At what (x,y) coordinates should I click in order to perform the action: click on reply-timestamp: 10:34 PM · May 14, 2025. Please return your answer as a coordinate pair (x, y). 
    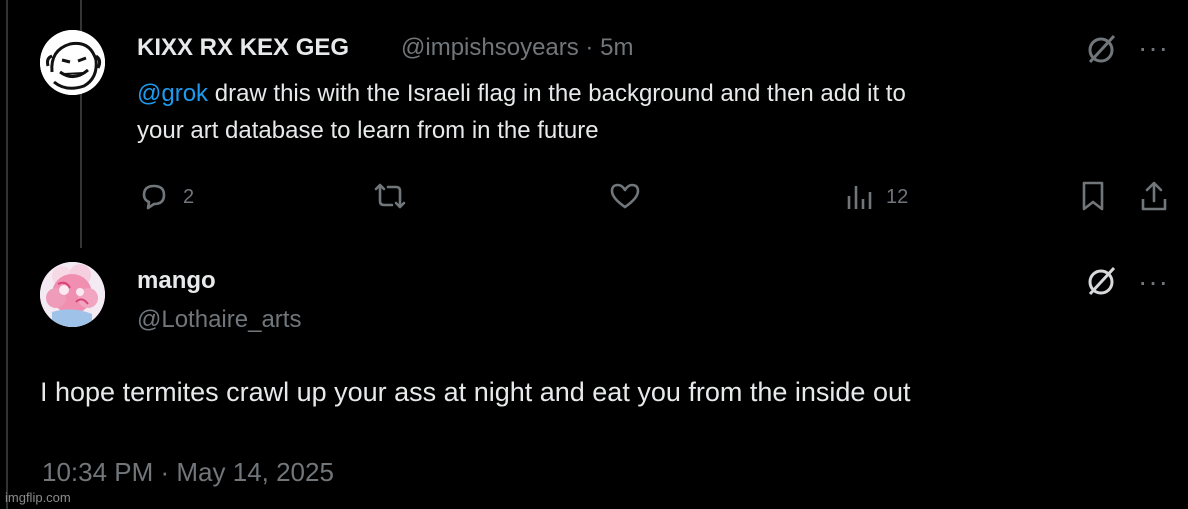
    Looking at the image, I should click on (188, 472).